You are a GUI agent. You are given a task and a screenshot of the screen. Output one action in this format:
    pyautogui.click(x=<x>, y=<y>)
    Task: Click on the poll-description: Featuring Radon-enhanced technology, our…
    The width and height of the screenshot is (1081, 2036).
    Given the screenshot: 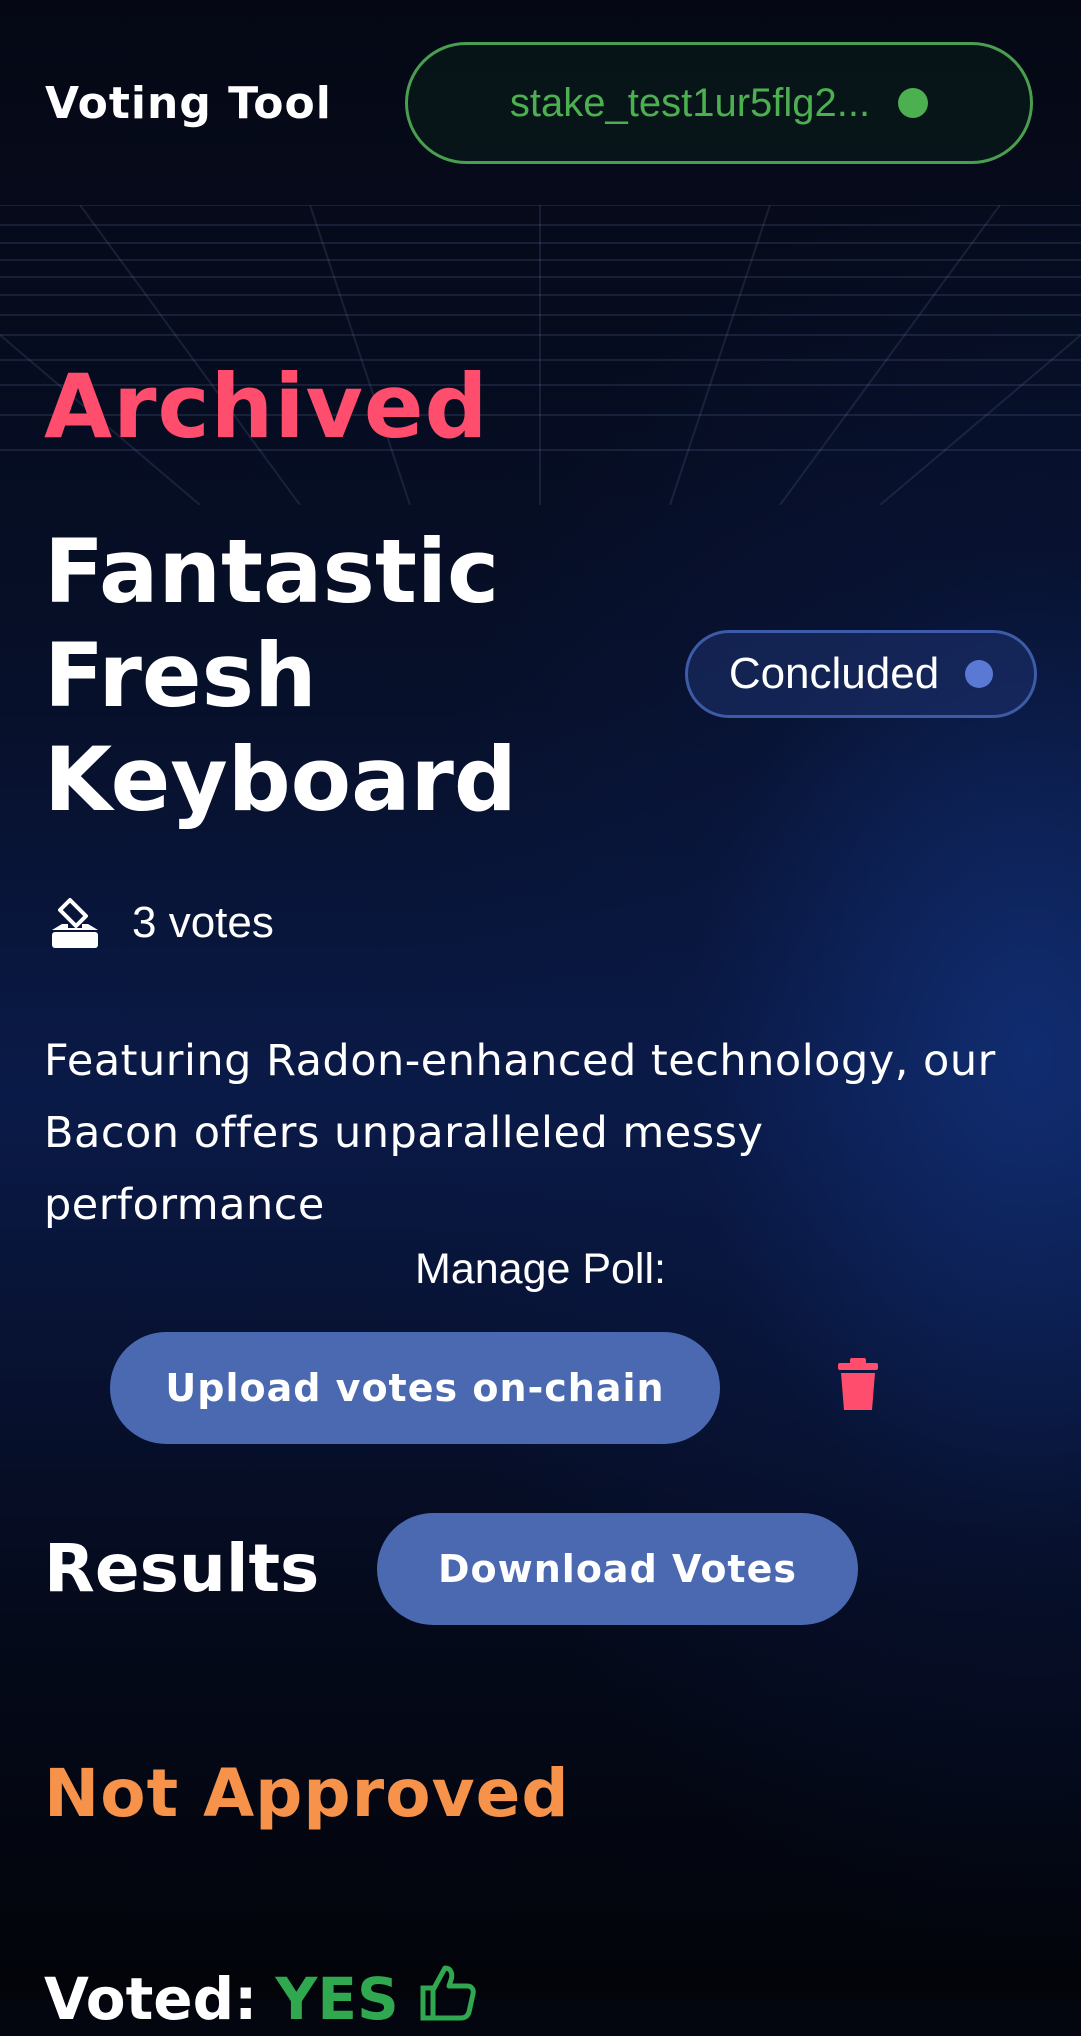 What is the action you would take?
    pyautogui.click(x=520, y=1133)
    